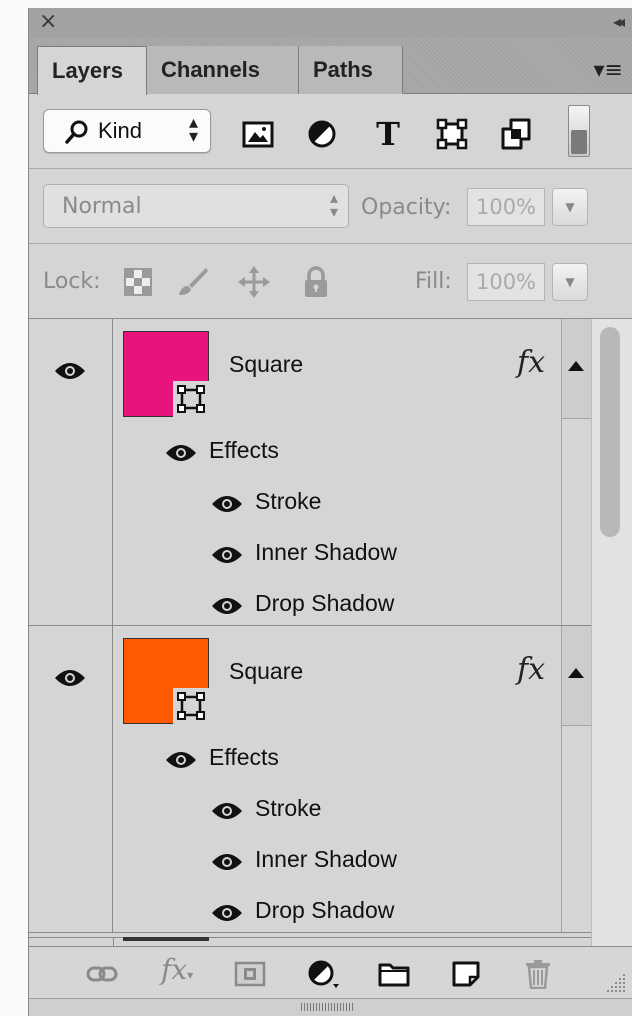 This screenshot has height=1016, width=632. I want to click on layer-filter-row: Kind ▴ ▾ T, so click(330, 132).